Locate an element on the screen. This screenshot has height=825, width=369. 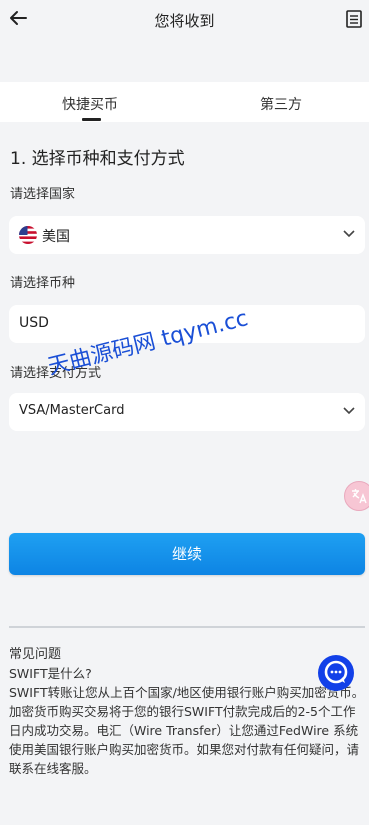
page-title: 您将收到 is located at coordinates (184, 21).